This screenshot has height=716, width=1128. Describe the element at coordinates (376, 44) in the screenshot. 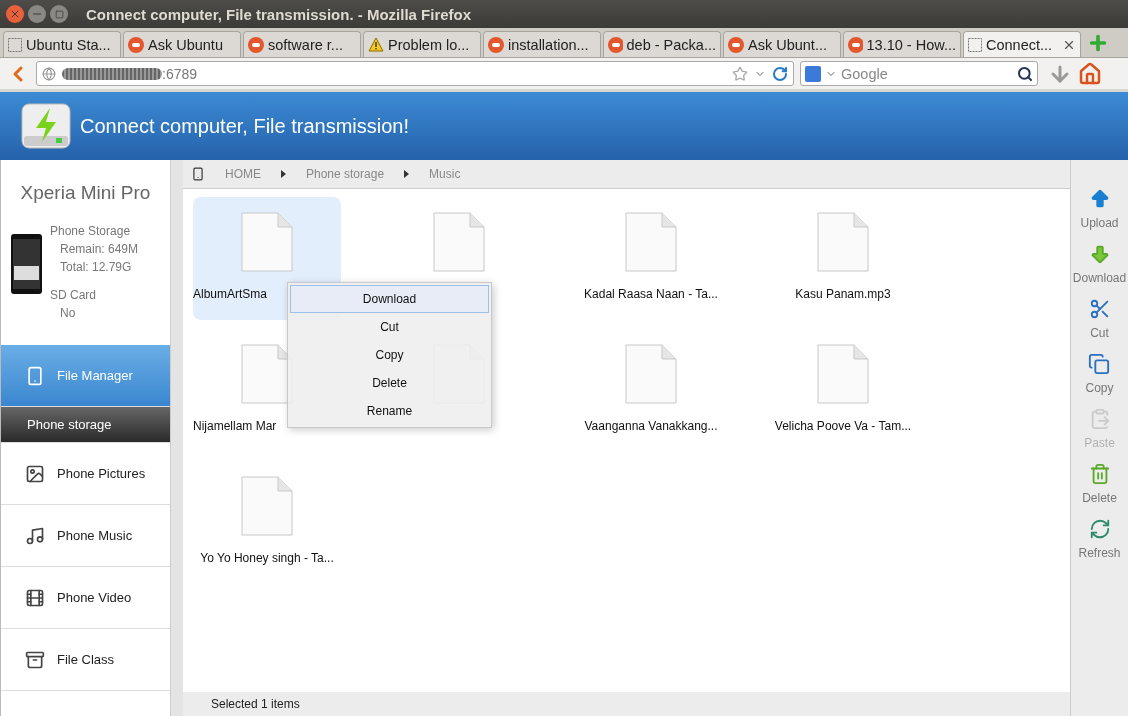

I see `warning-icon` at that location.